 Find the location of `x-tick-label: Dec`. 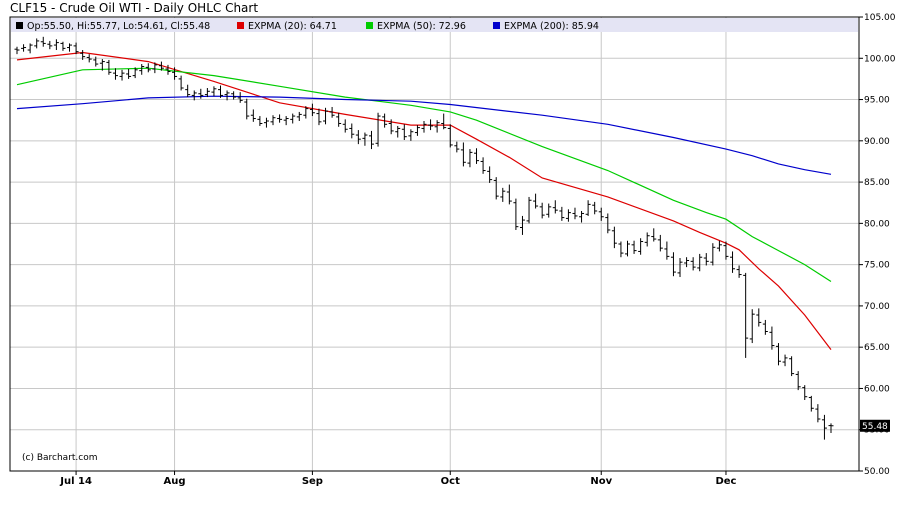

x-tick-label: Dec is located at coordinates (725, 481).